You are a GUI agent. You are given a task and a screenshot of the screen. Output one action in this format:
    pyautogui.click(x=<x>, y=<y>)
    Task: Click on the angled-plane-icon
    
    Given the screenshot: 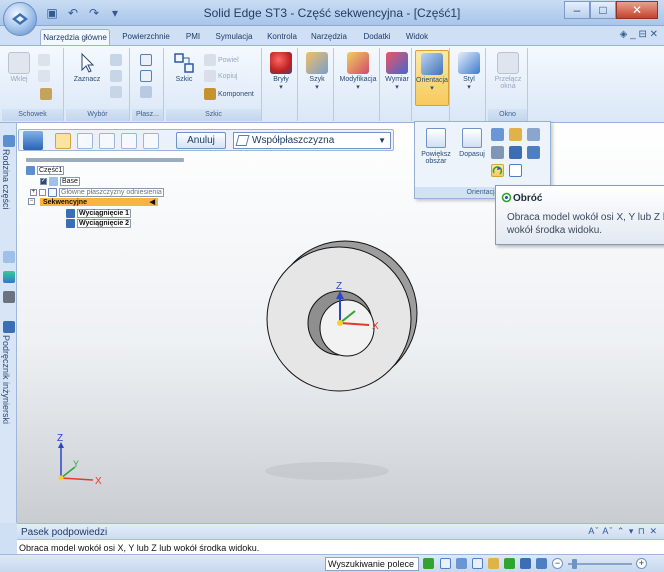 What is the action you would take?
    pyautogui.click(x=146, y=76)
    